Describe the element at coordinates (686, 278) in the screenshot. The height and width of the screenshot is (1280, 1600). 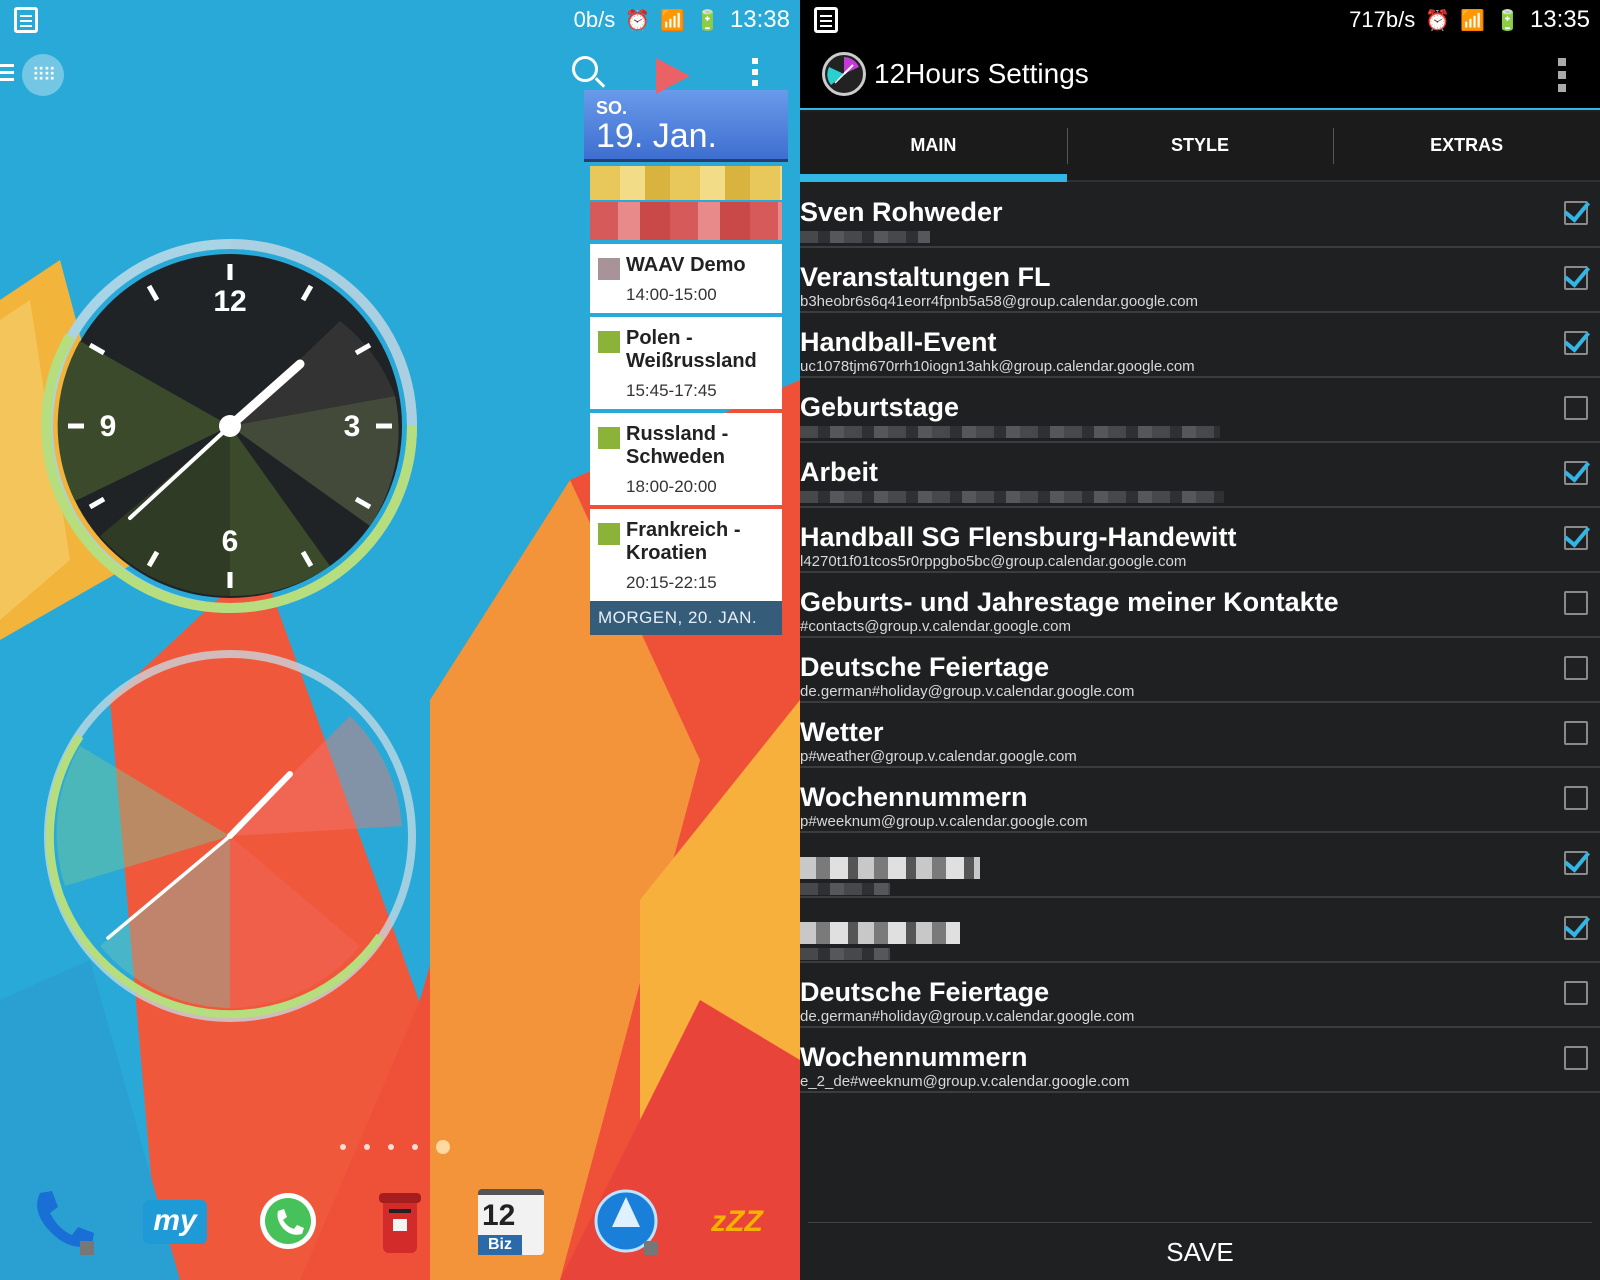
I see `calendar-event: WAAV Demo 14:00-15:00` at that location.